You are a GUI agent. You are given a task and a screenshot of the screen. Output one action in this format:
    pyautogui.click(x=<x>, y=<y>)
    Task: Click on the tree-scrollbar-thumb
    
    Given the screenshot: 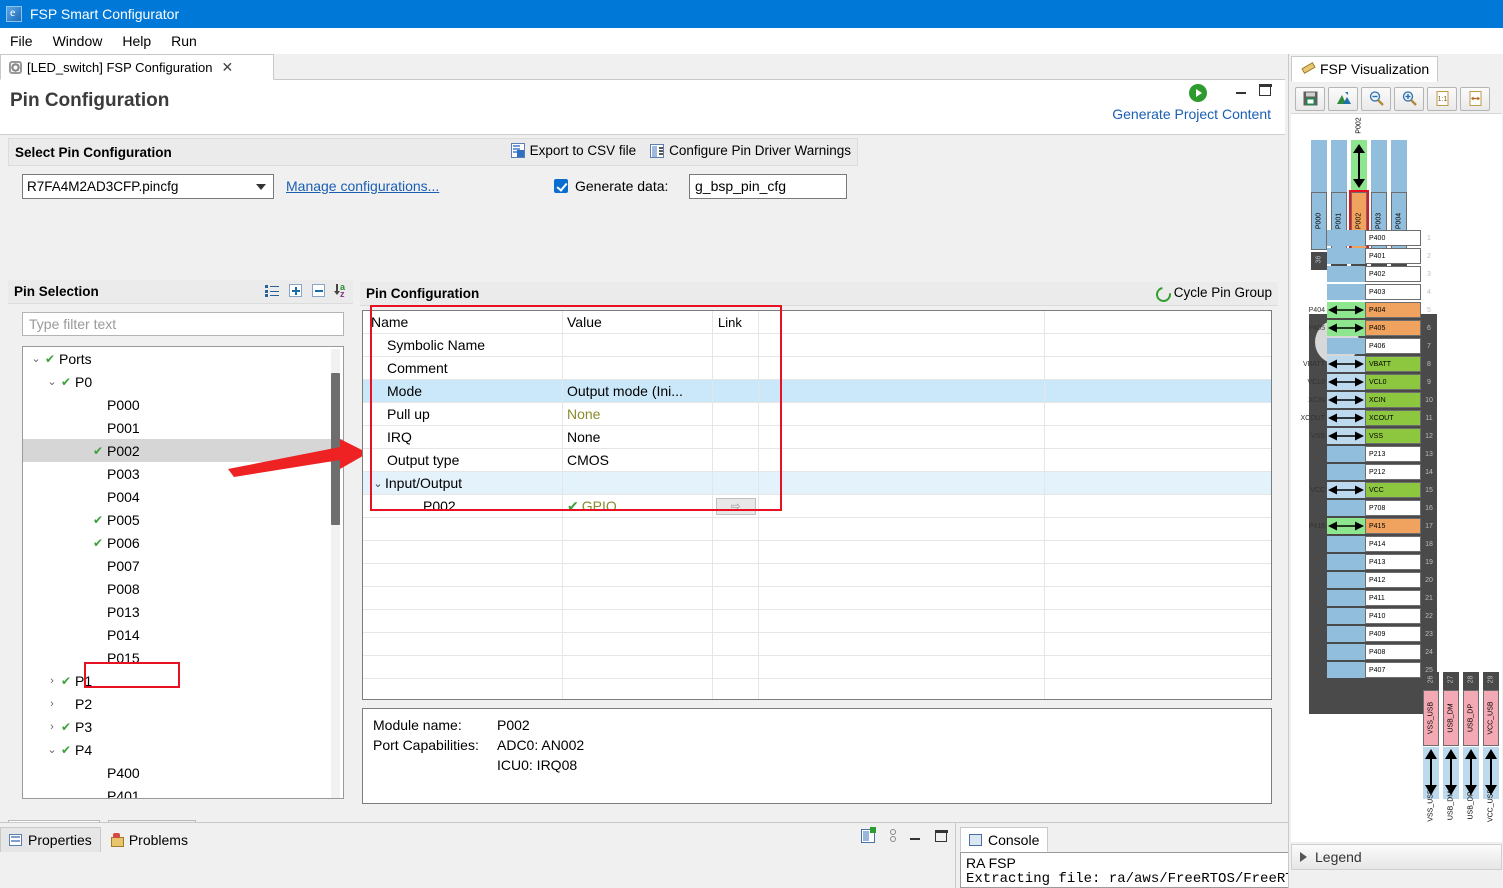 What is the action you would take?
    pyautogui.click(x=335, y=449)
    